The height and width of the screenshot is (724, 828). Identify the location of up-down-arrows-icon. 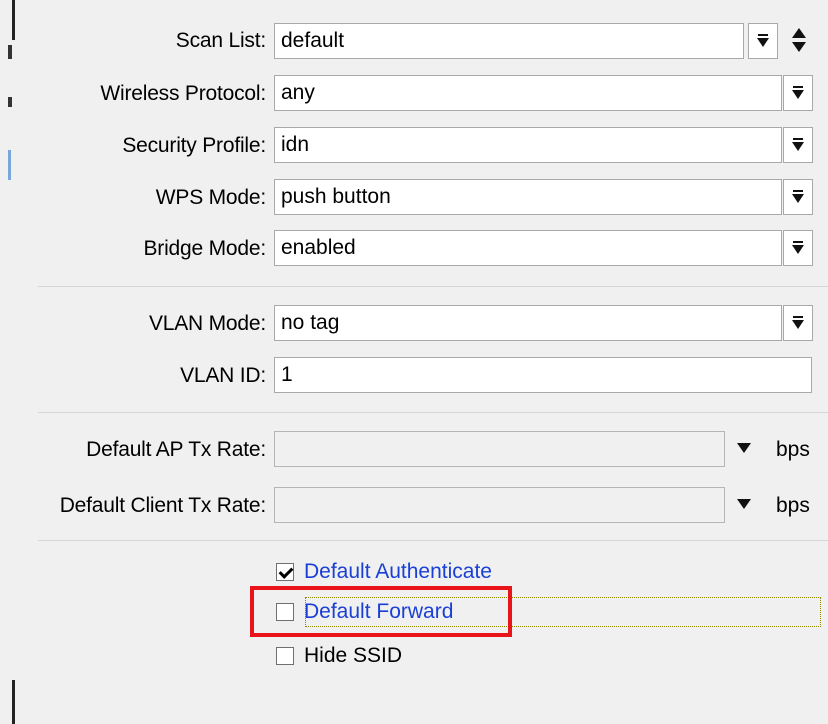
(799, 42).